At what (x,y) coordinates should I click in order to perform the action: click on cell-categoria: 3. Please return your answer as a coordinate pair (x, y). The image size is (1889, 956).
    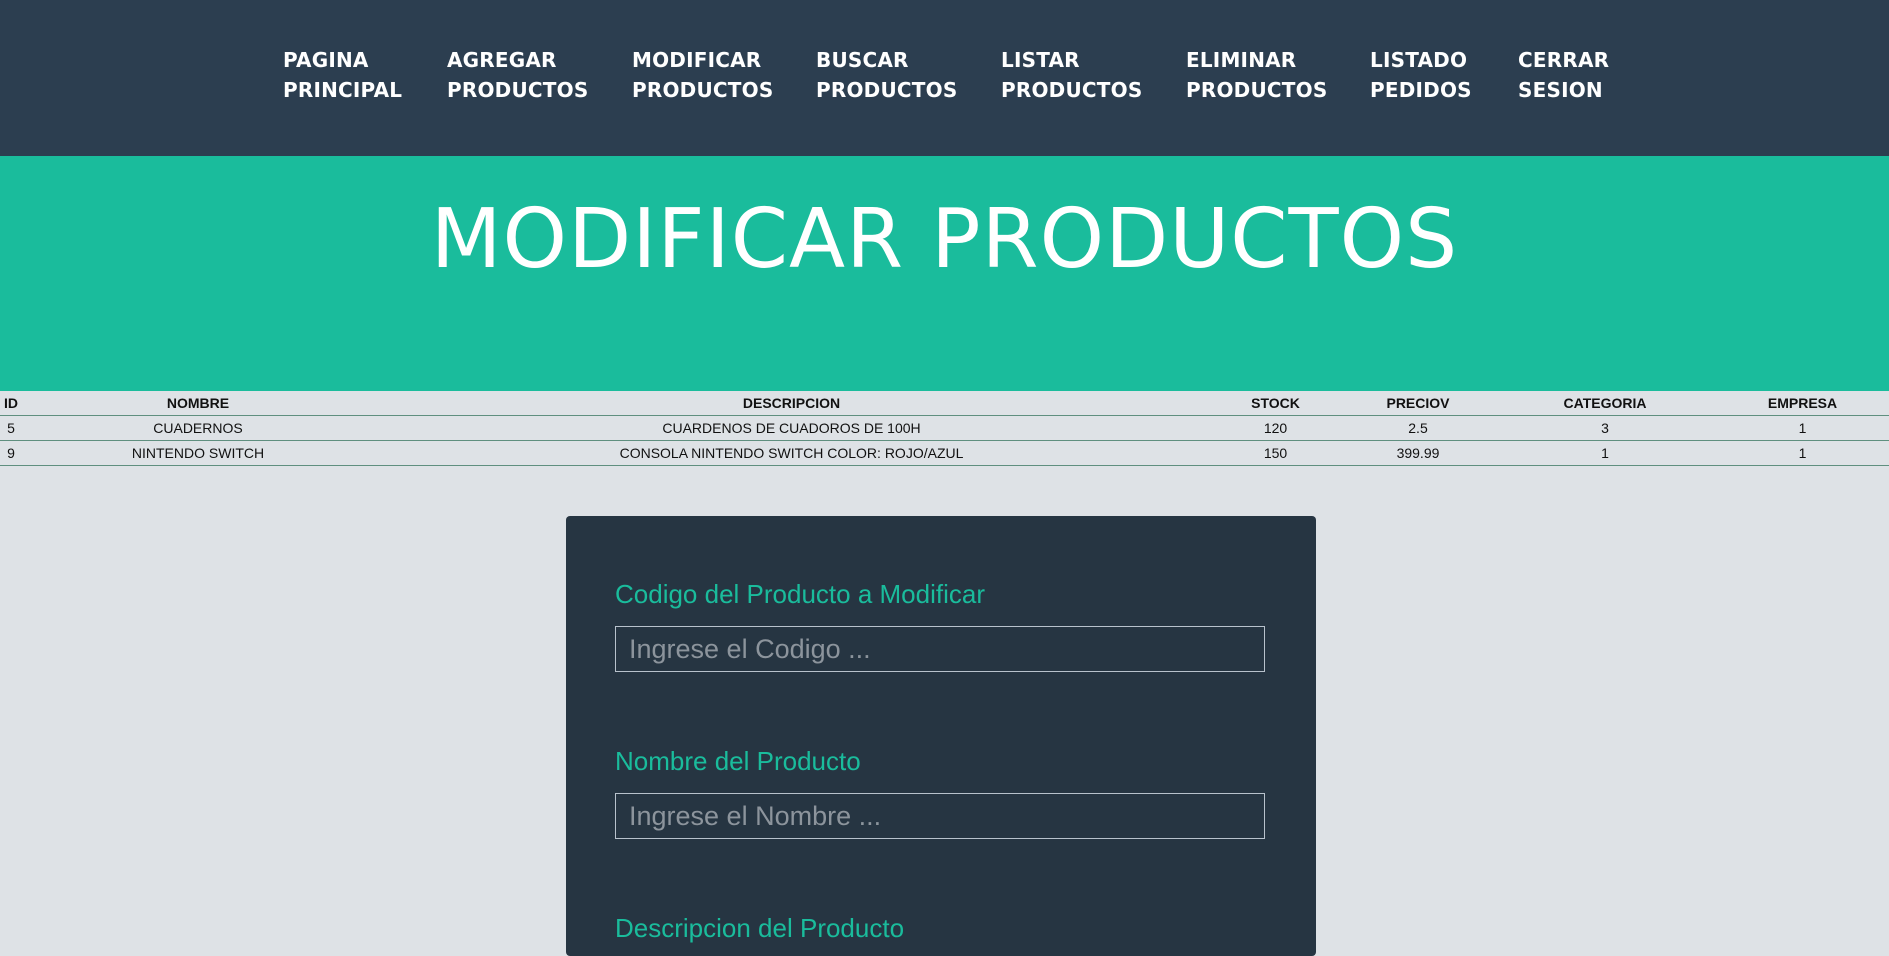
    Looking at the image, I should click on (1605, 428).